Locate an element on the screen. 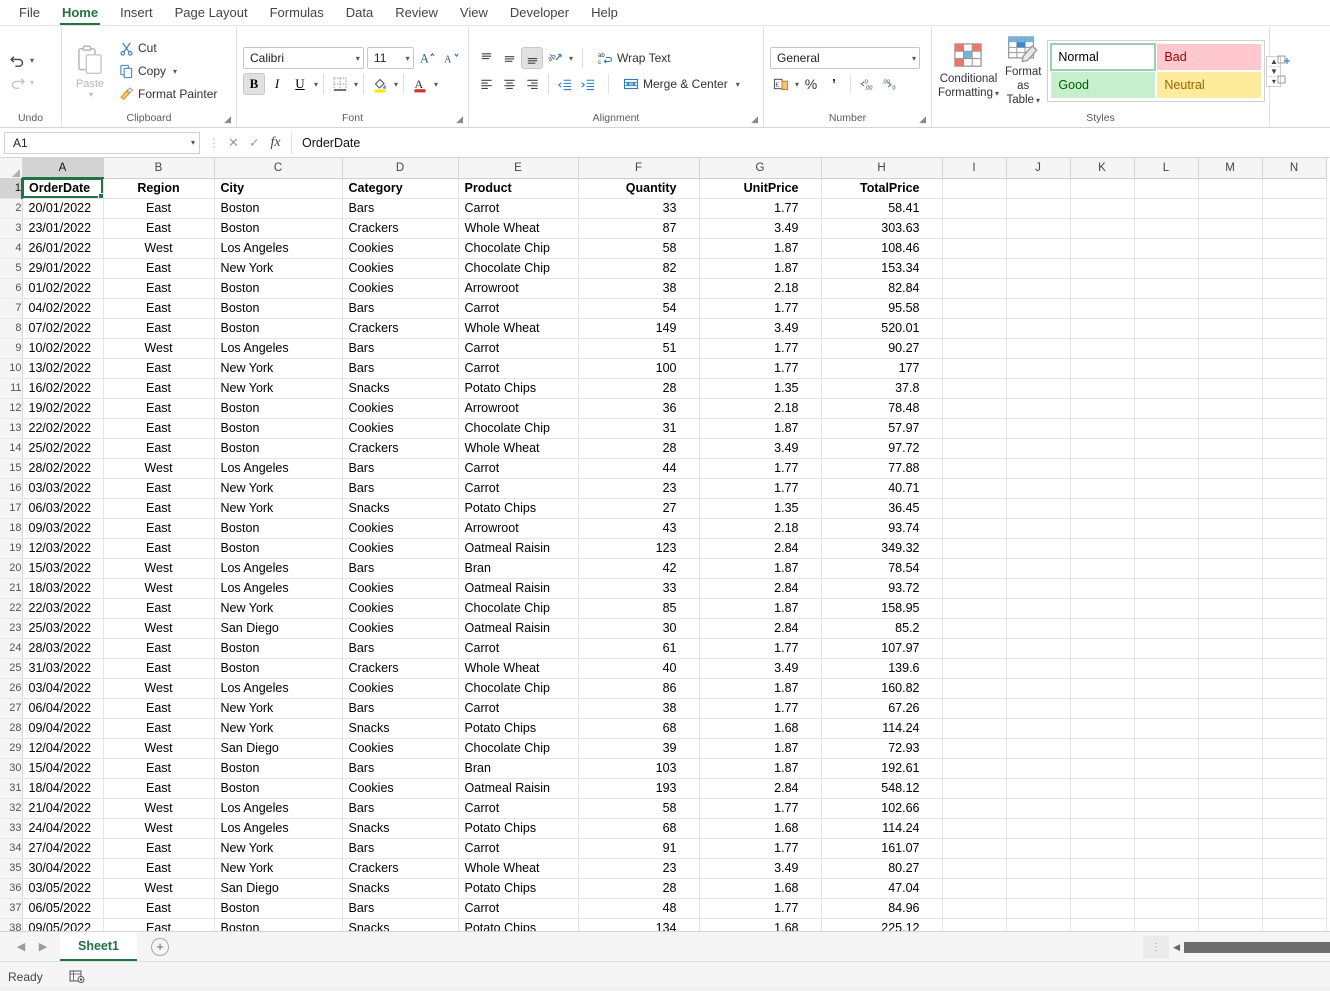 Image resolution: width=1330 pixels, height=991 pixels. align-middle-button is located at coordinates (509, 58).